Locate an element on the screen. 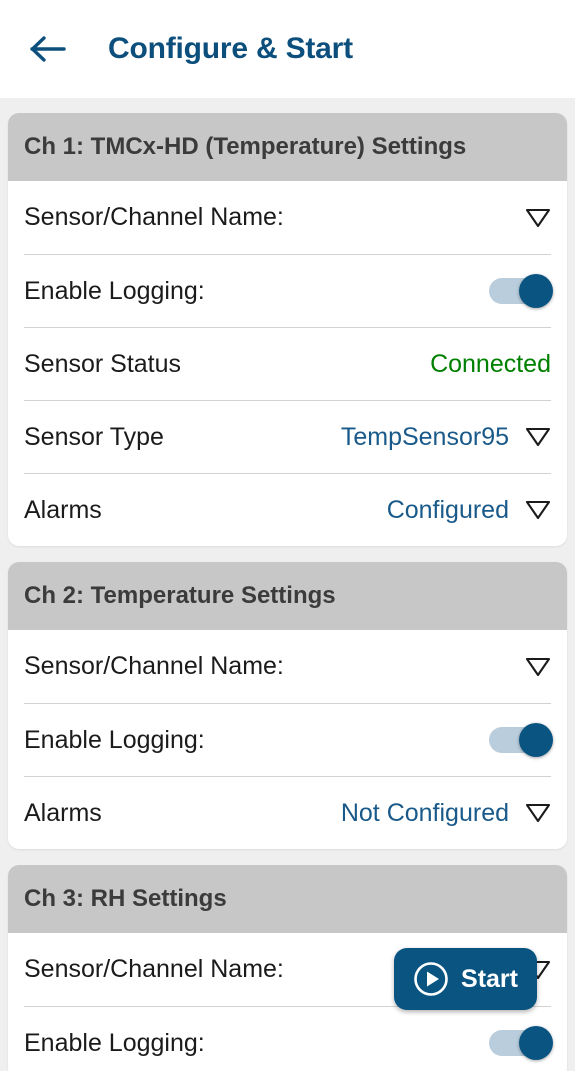 Image resolution: width=575 pixels, height=1071 pixels. start-button: Start is located at coordinates (465, 979).